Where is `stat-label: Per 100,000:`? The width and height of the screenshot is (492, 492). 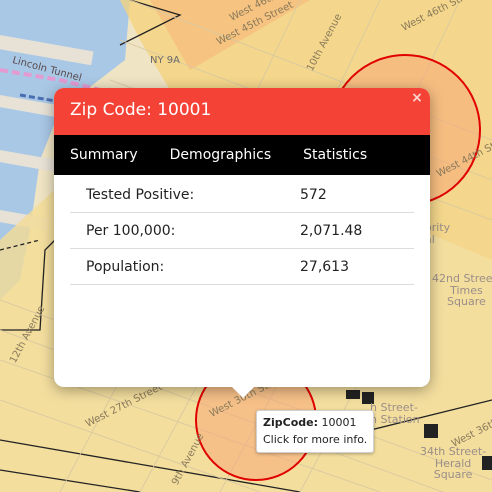
stat-label: Per 100,000: is located at coordinates (131, 230).